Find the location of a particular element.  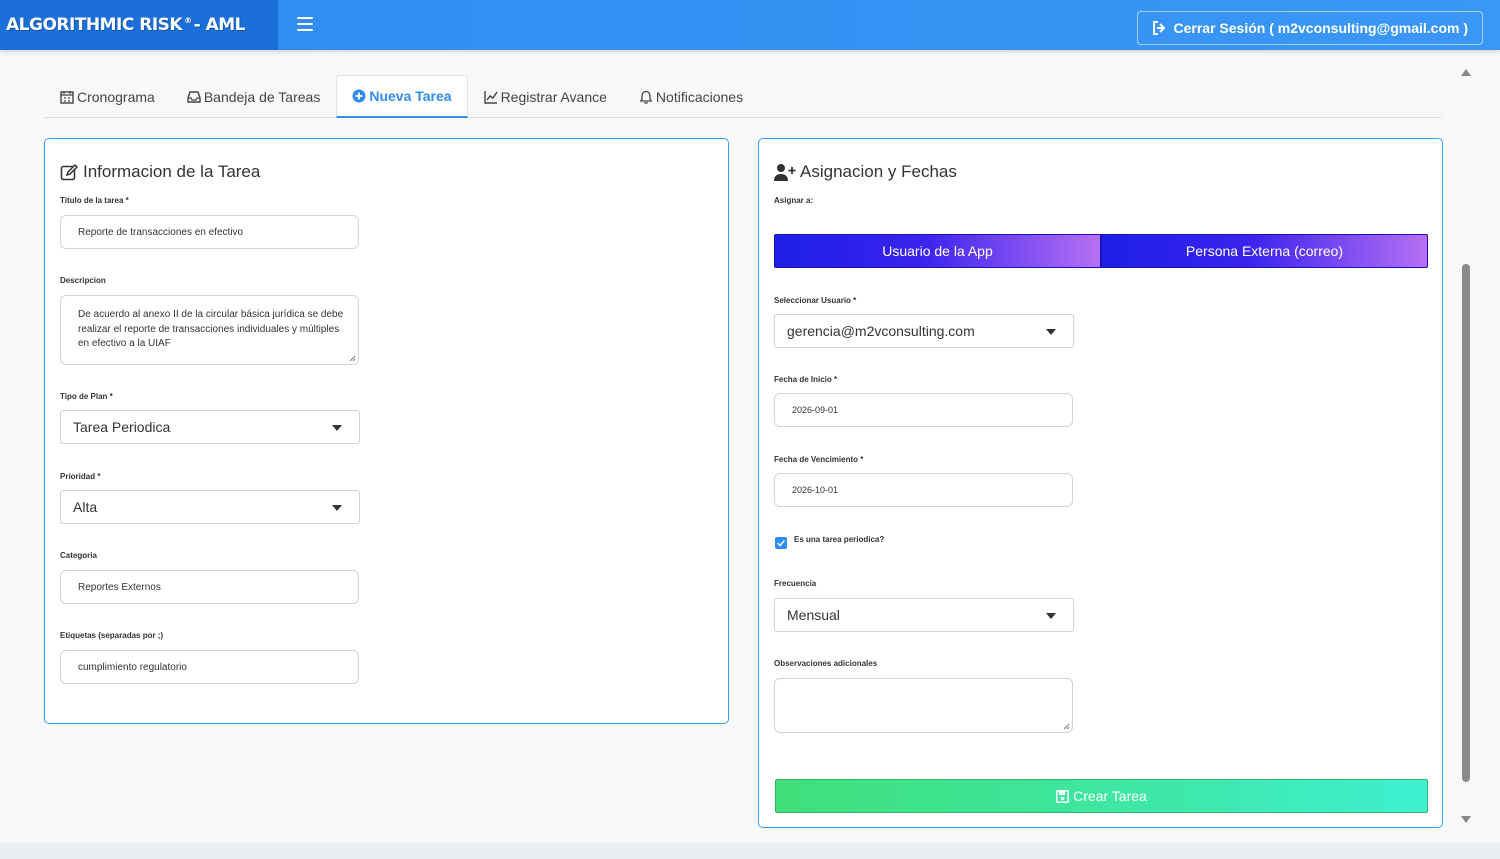

edit-icon is located at coordinates (69, 171).